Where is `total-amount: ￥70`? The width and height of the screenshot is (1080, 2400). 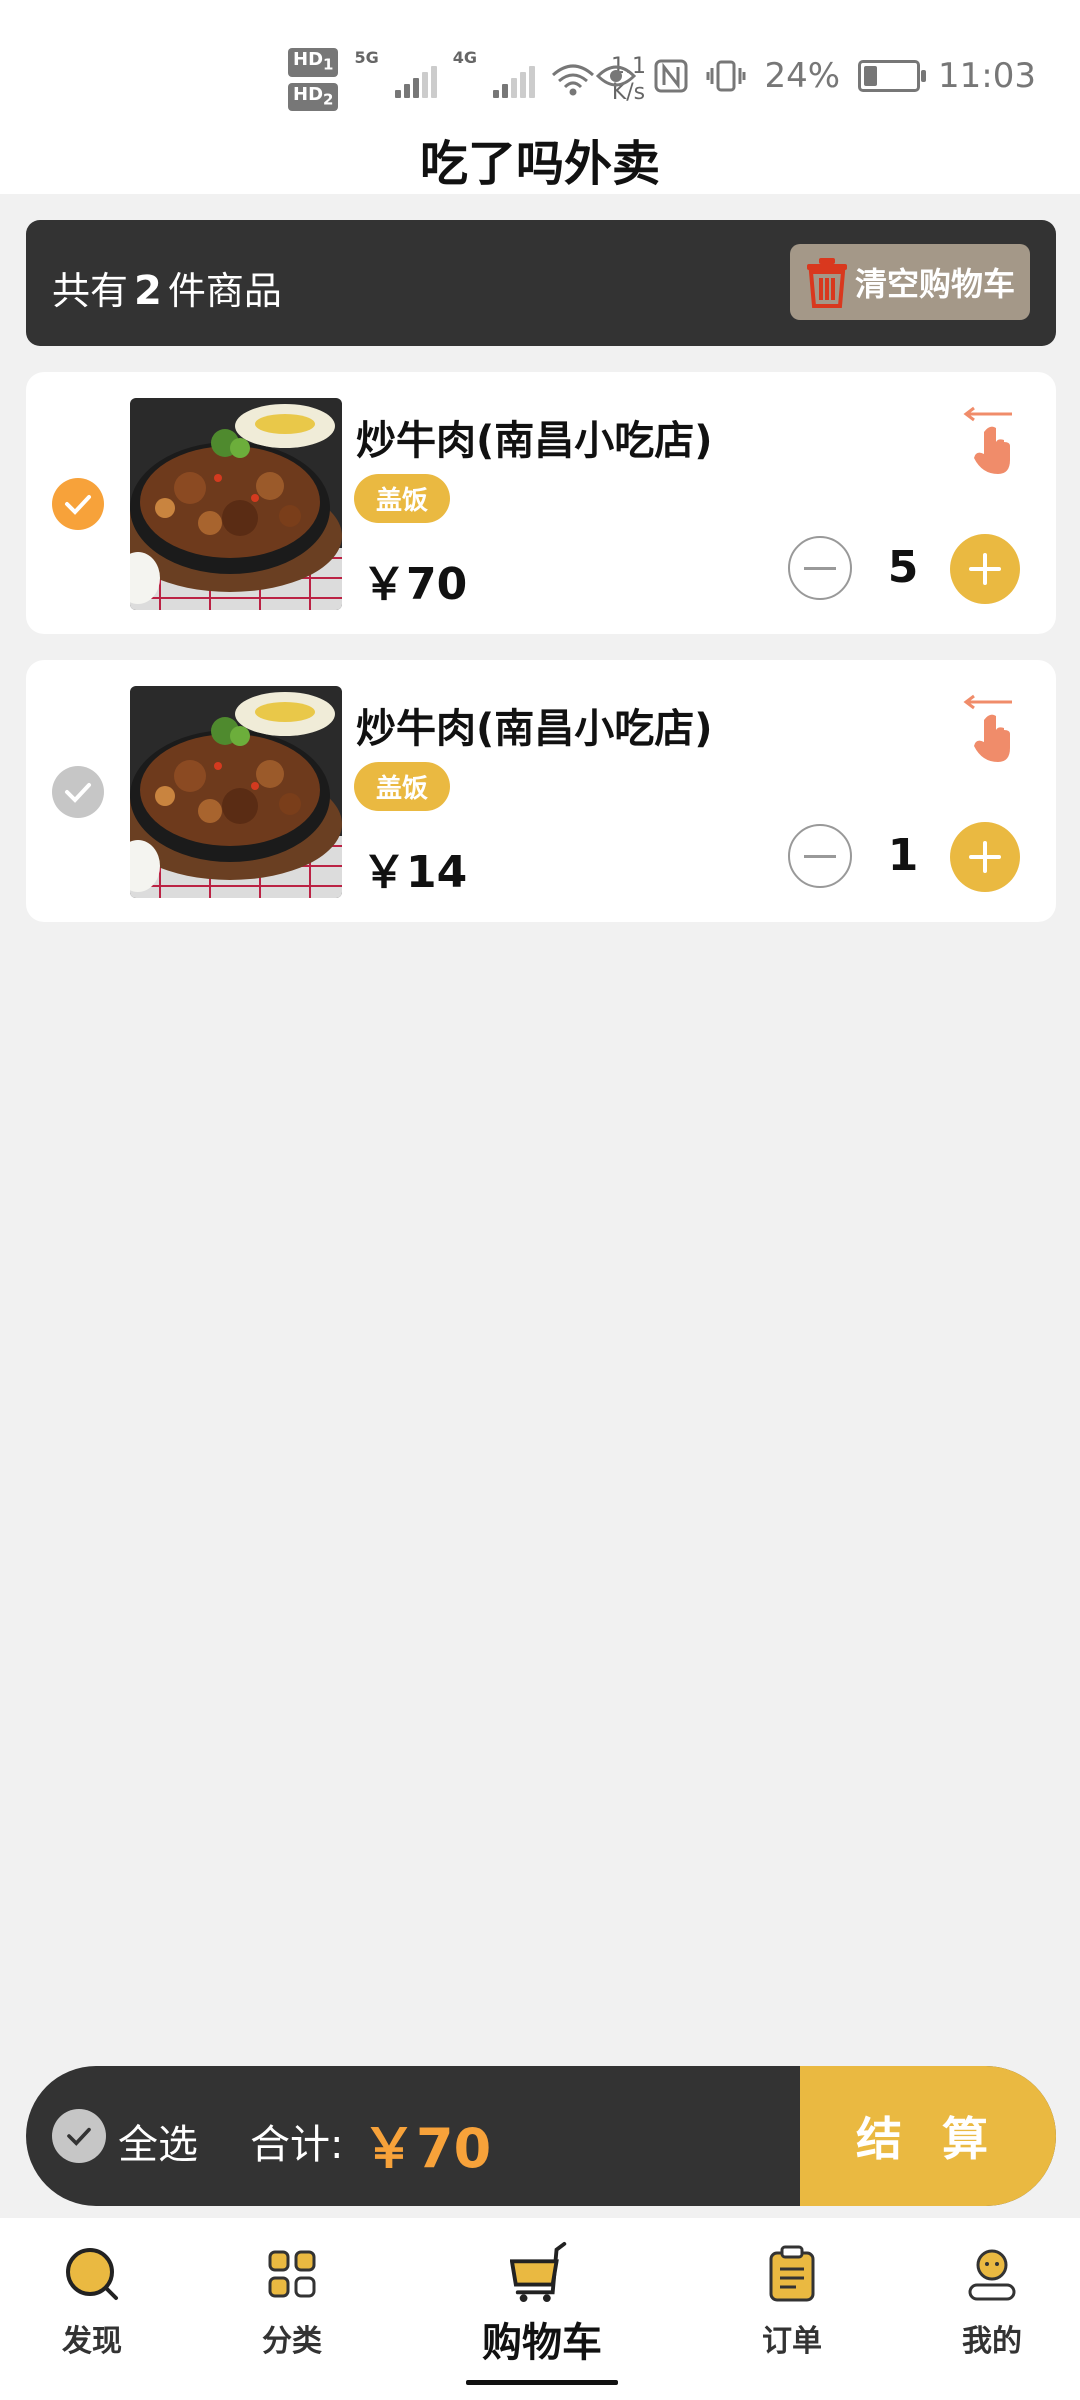
total-amount: ￥70 is located at coordinates (427, 2148).